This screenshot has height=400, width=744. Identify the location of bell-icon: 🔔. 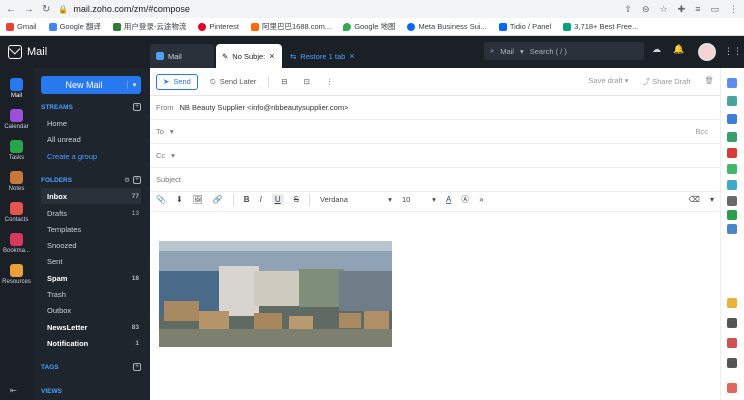
(678, 49).